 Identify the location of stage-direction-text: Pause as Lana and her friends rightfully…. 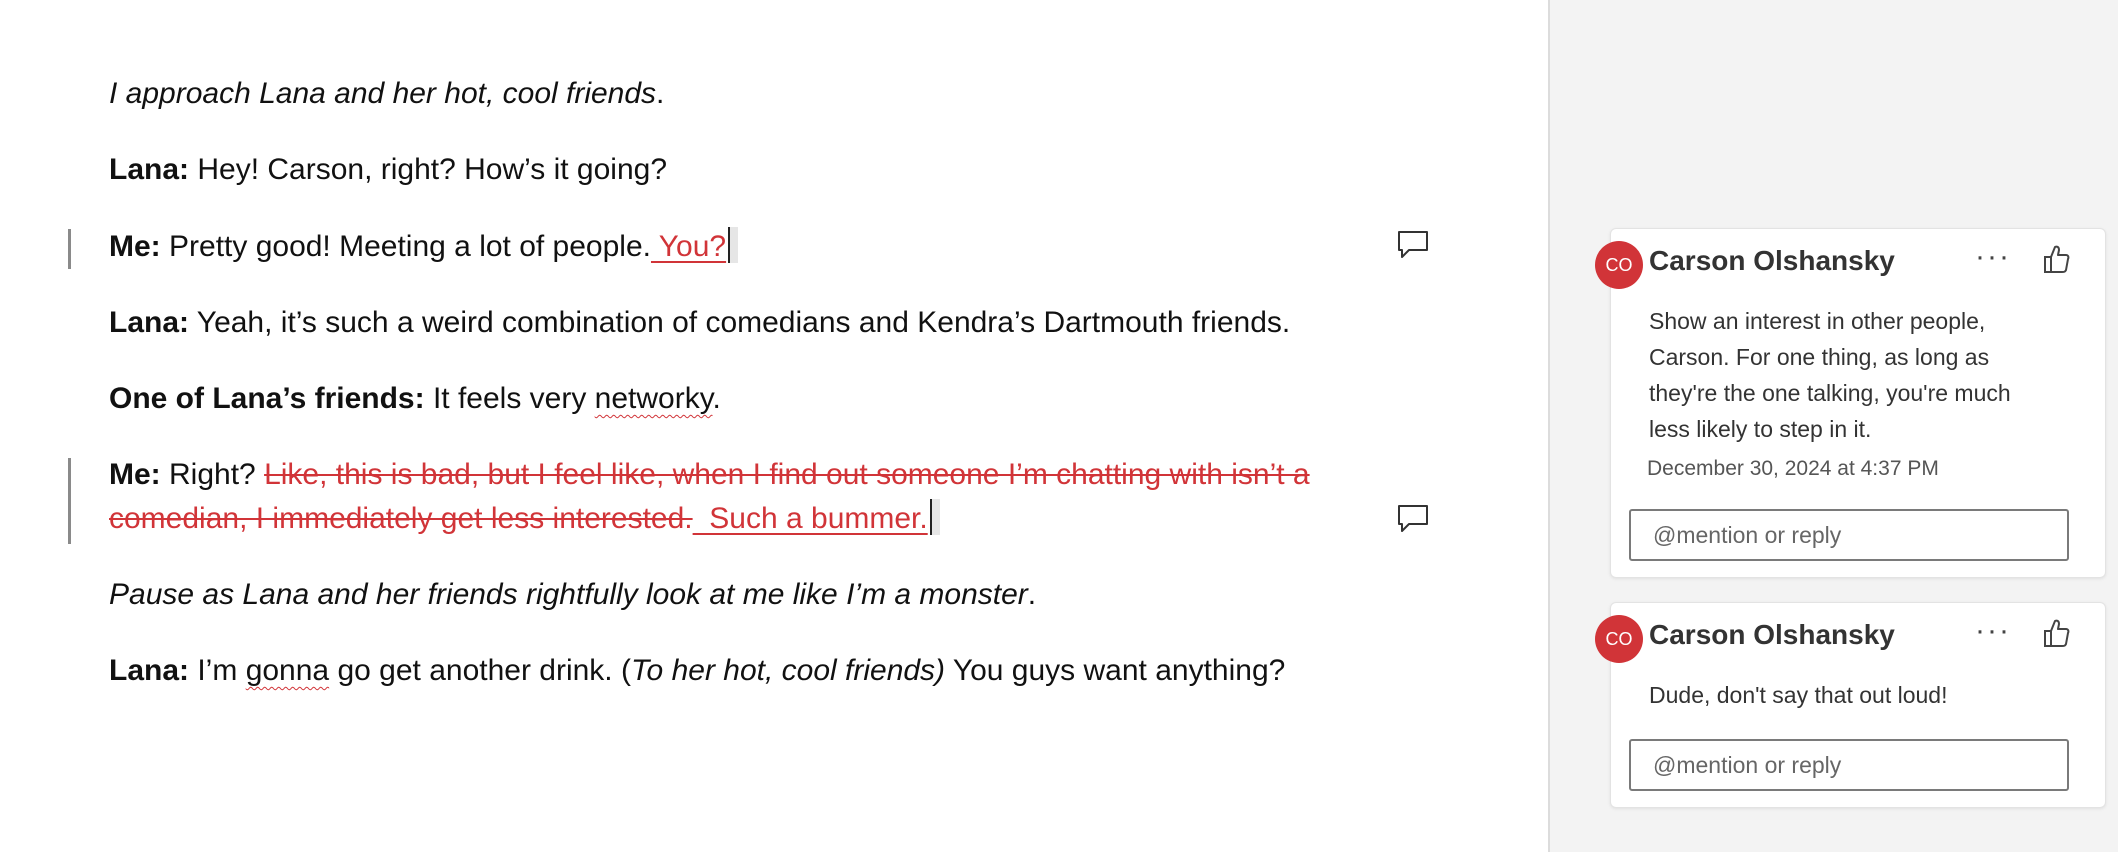
(568, 594).